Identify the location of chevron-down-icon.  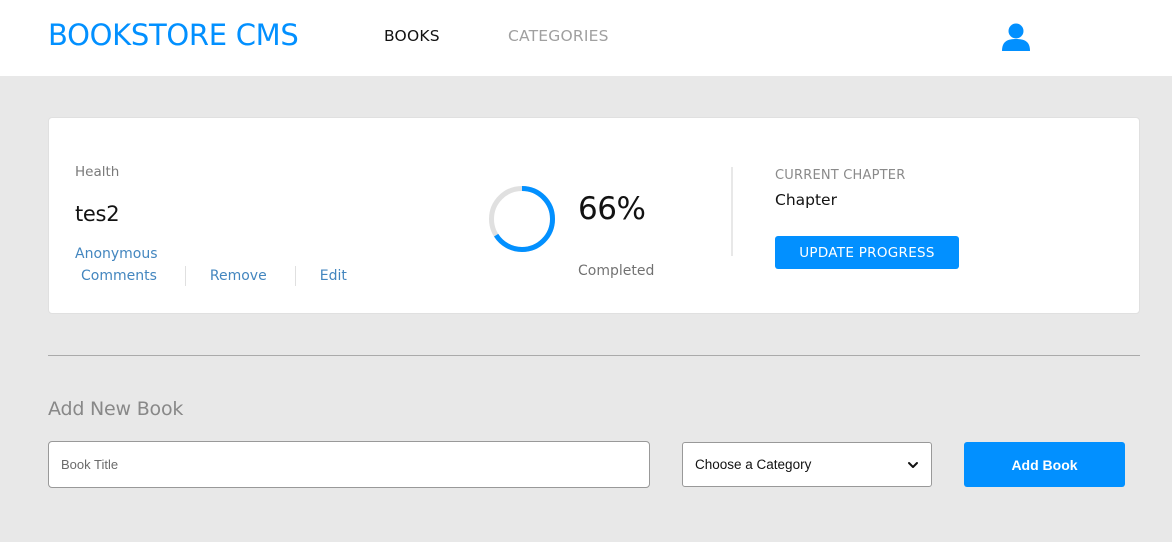
(913, 464).